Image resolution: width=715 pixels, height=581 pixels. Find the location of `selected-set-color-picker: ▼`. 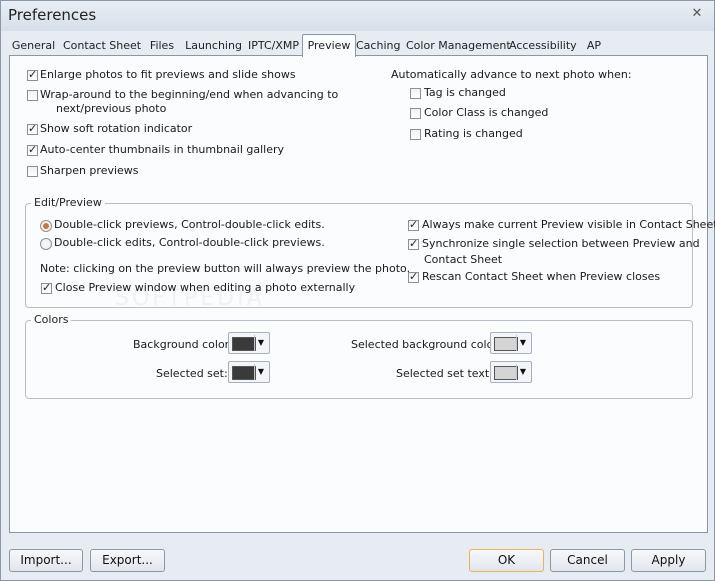

selected-set-color-picker: ▼ is located at coordinates (249, 372).